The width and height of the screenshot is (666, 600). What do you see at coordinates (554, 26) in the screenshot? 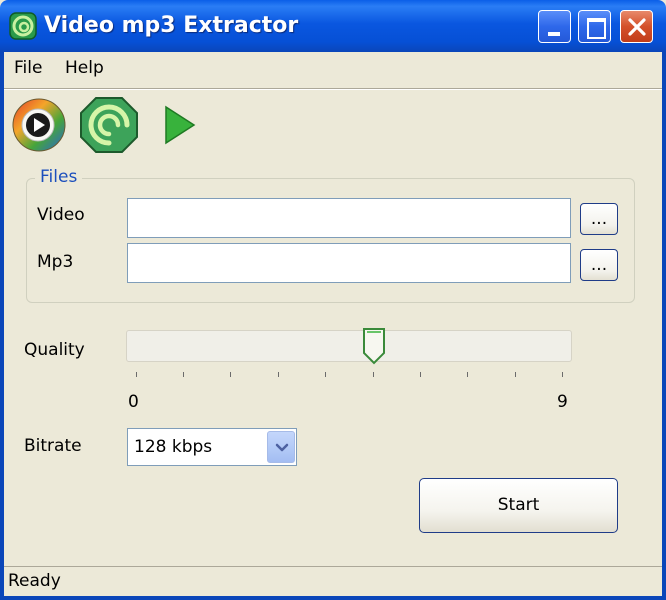
I see `minimize-button` at bounding box center [554, 26].